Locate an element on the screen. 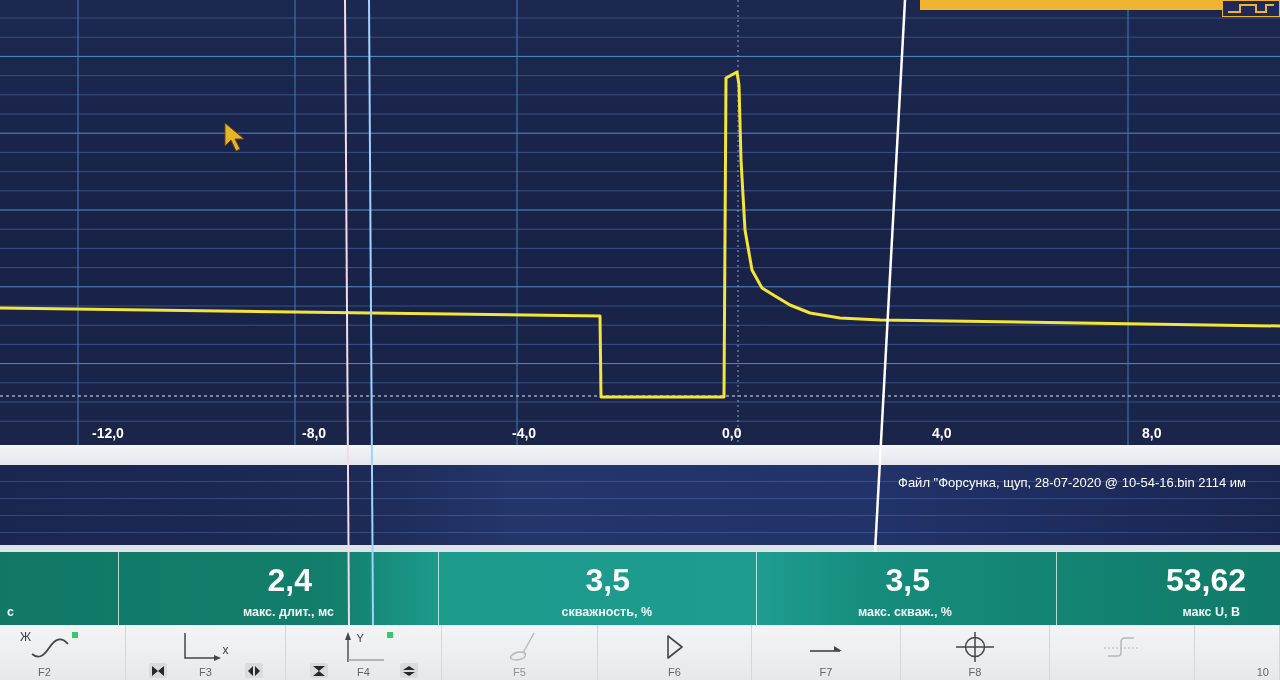 The height and width of the screenshot is (680, 1280). measurement-label: макс U, В is located at coordinates (1211, 612).